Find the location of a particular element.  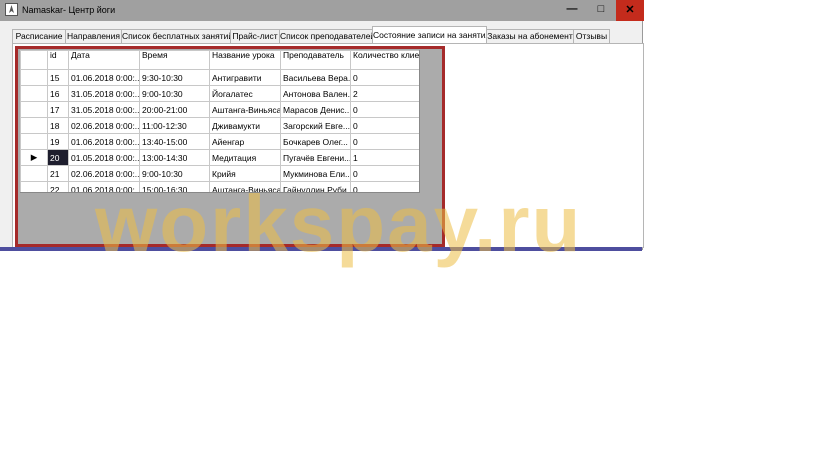

cell-id: 21 is located at coordinates (58, 173).